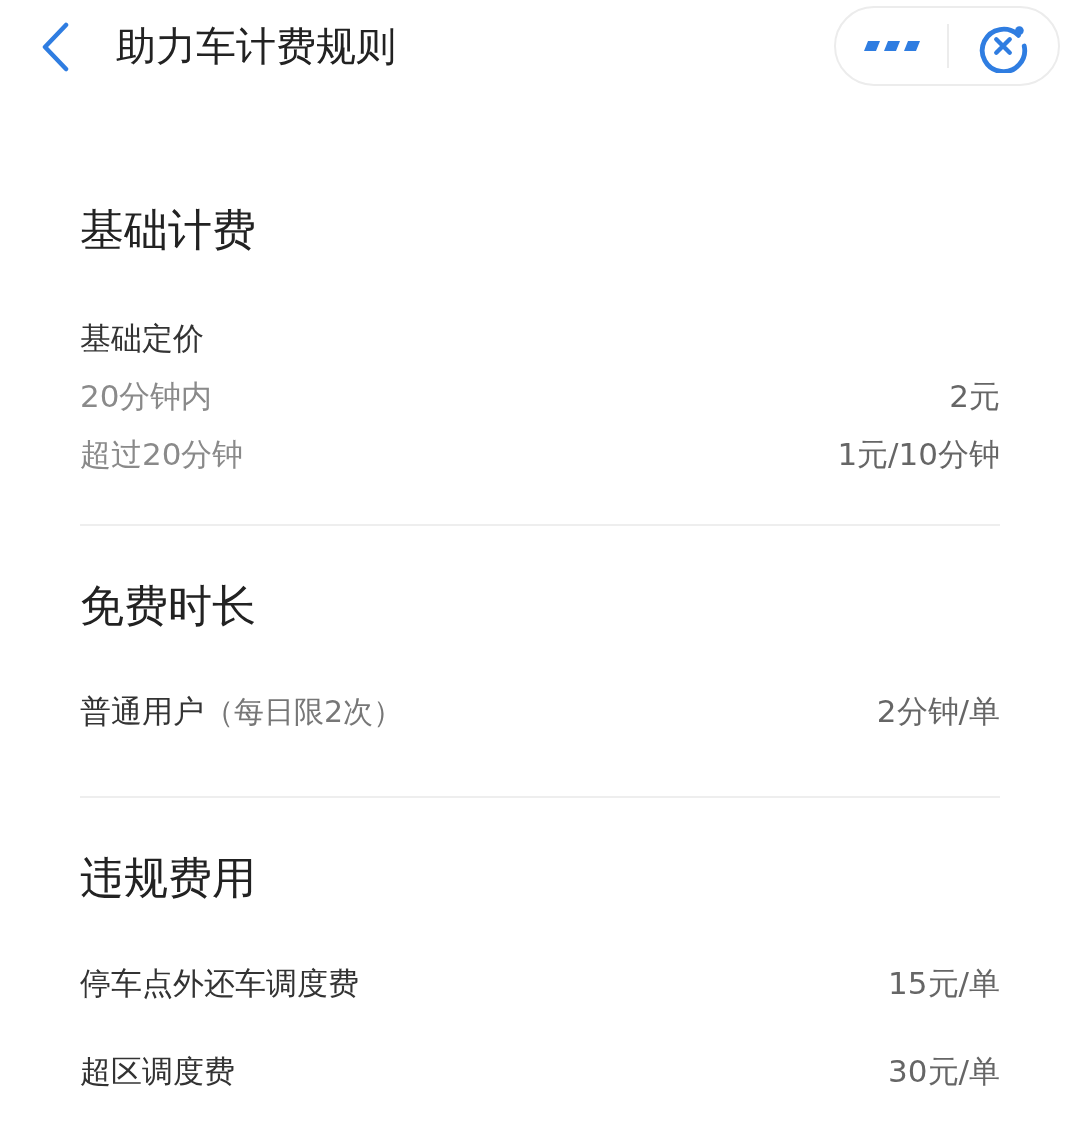  I want to click on item-value: 15元/单, so click(944, 983).